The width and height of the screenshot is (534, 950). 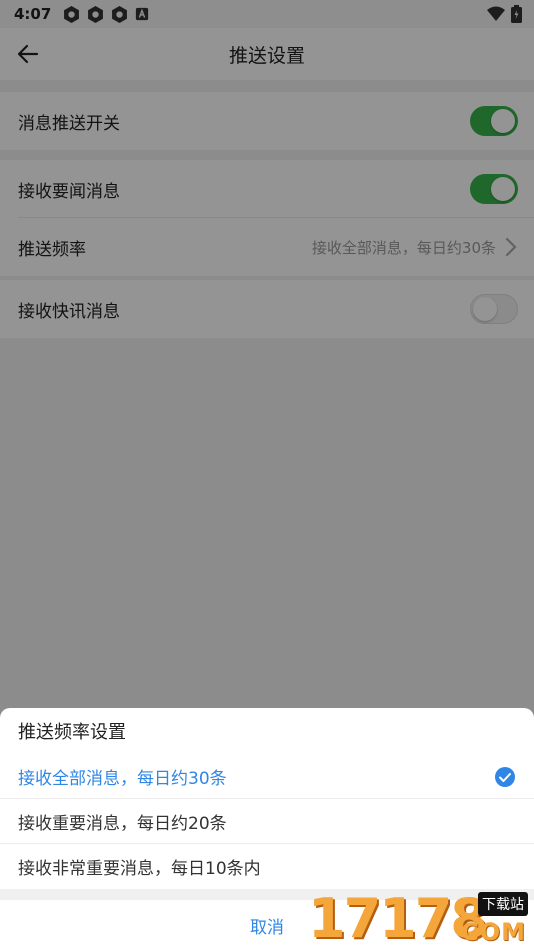 I want to click on option-all-messages: 接收全部消息，每日约30条, so click(x=267, y=776).